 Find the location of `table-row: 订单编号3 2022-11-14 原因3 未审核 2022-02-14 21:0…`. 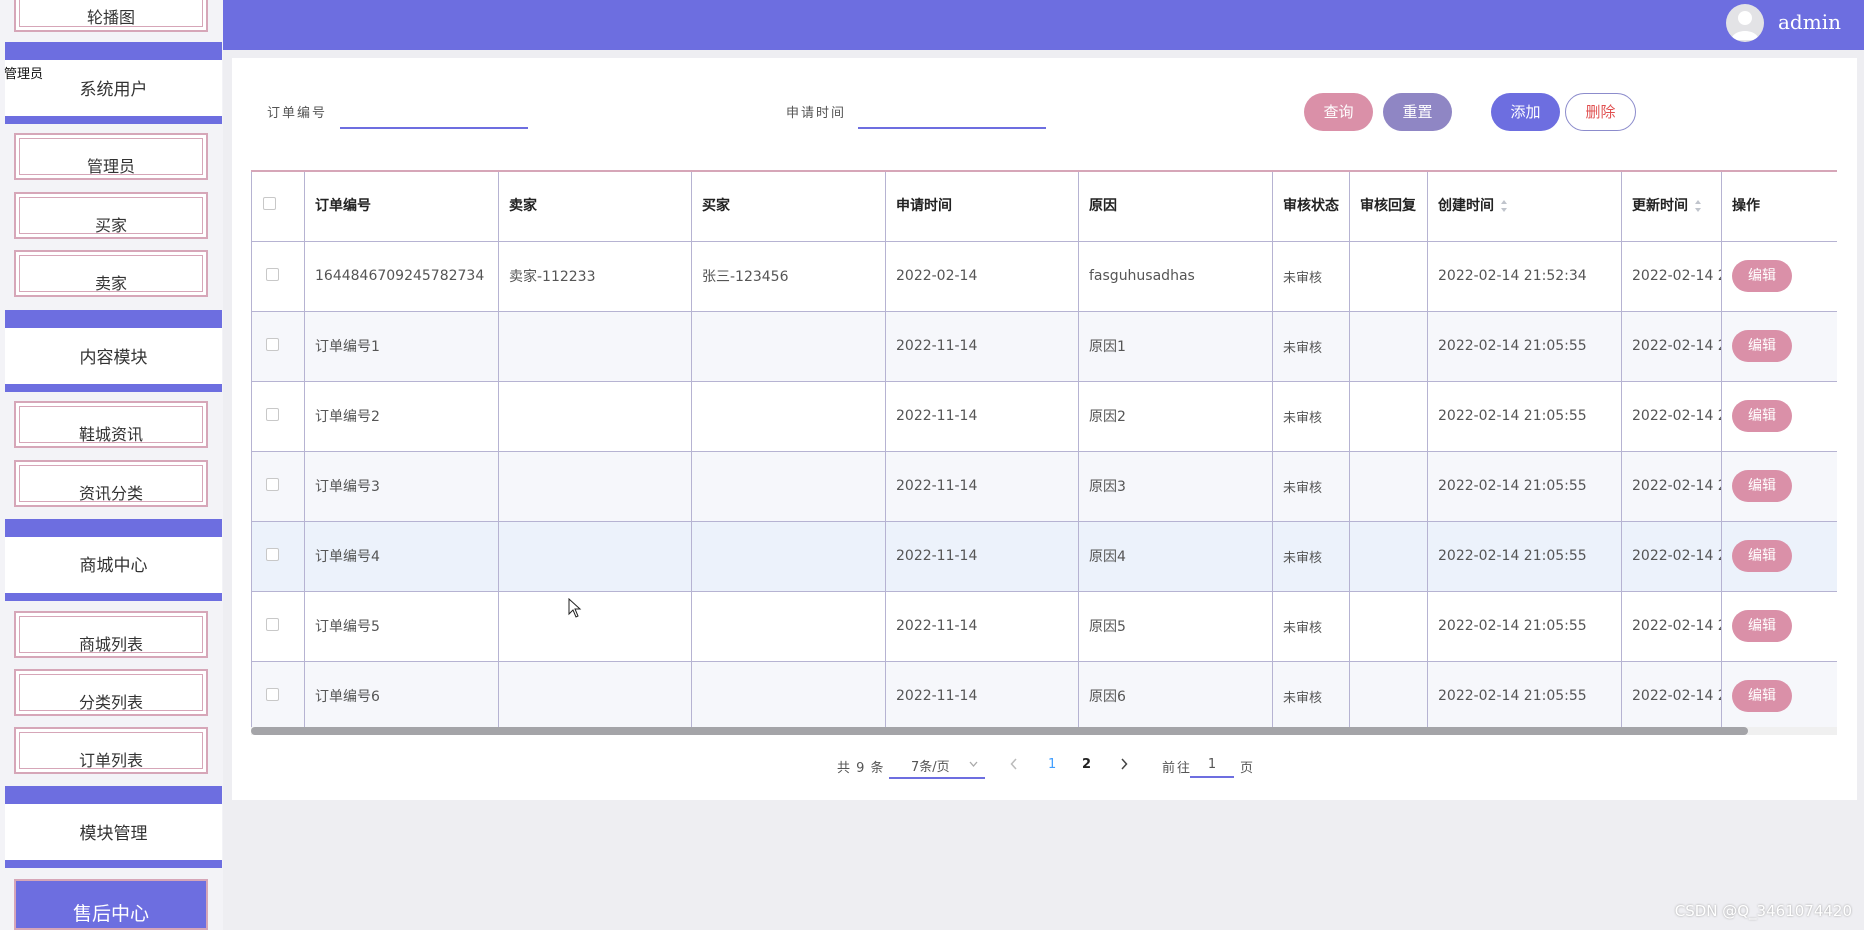

table-row: 订单编号3 2022-11-14 原因3 未审核 2022-02-14 21:0… is located at coordinates (1044, 486).